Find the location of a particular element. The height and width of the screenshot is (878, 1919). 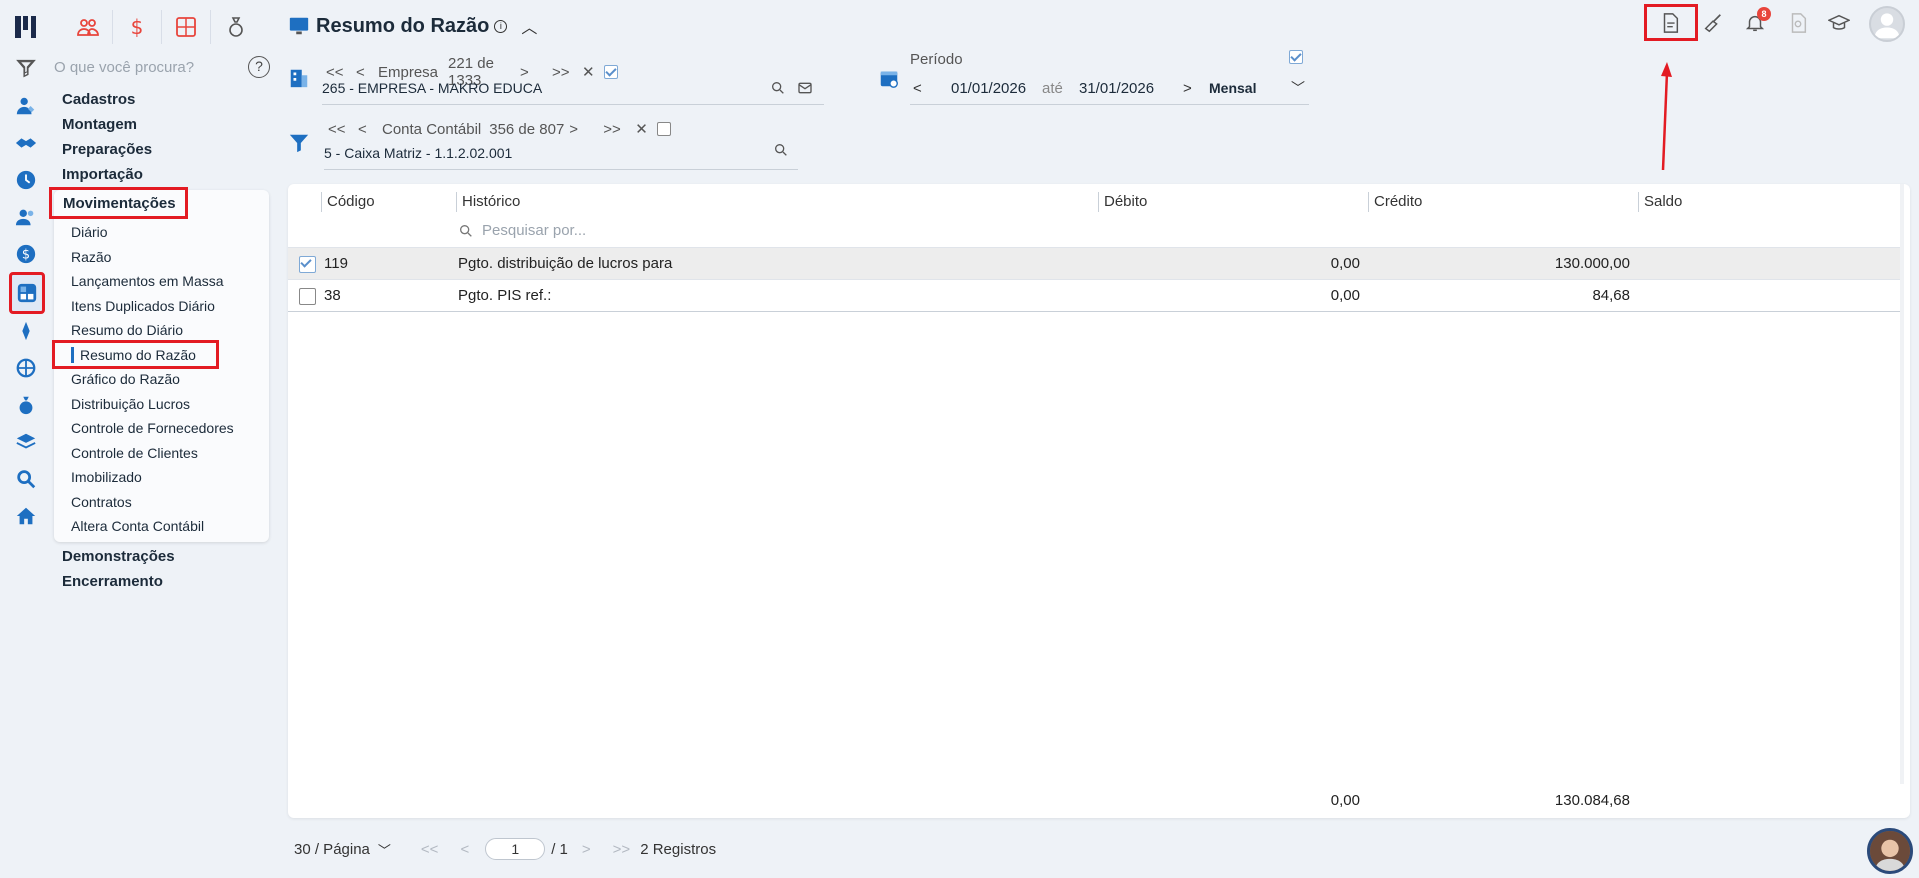

home-icon is located at coordinates (26, 516).